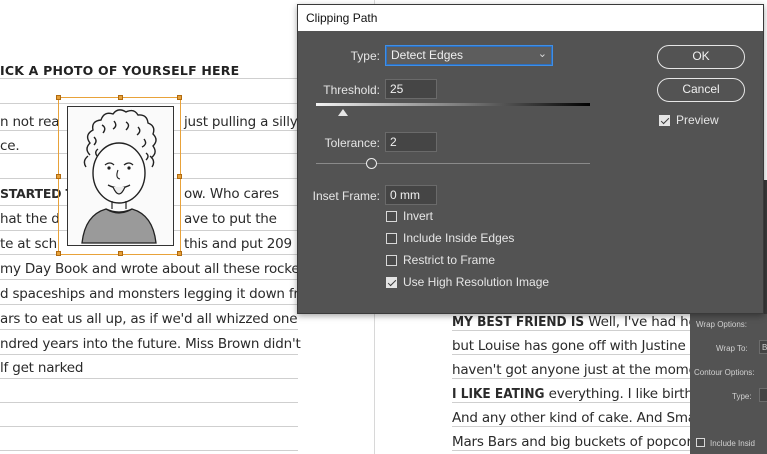 The height and width of the screenshot is (454, 767). What do you see at coordinates (721, 324) in the screenshot?
I see `wrap-options-label: Wrap Options:` at bounding box center [721, 324].